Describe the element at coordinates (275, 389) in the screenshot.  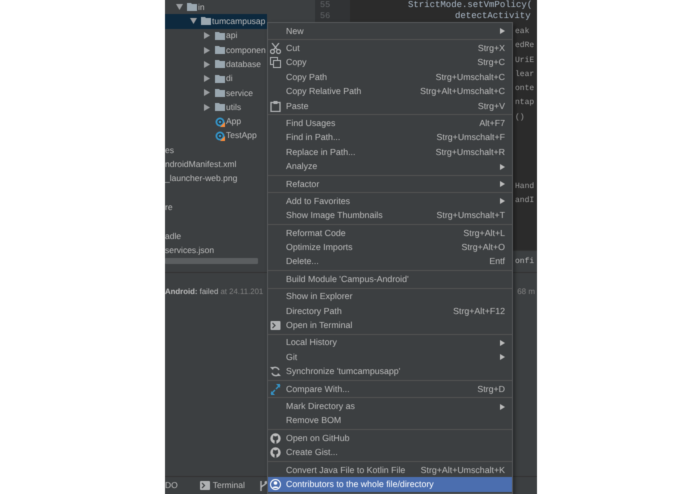
I see `compare-icon` at that location.